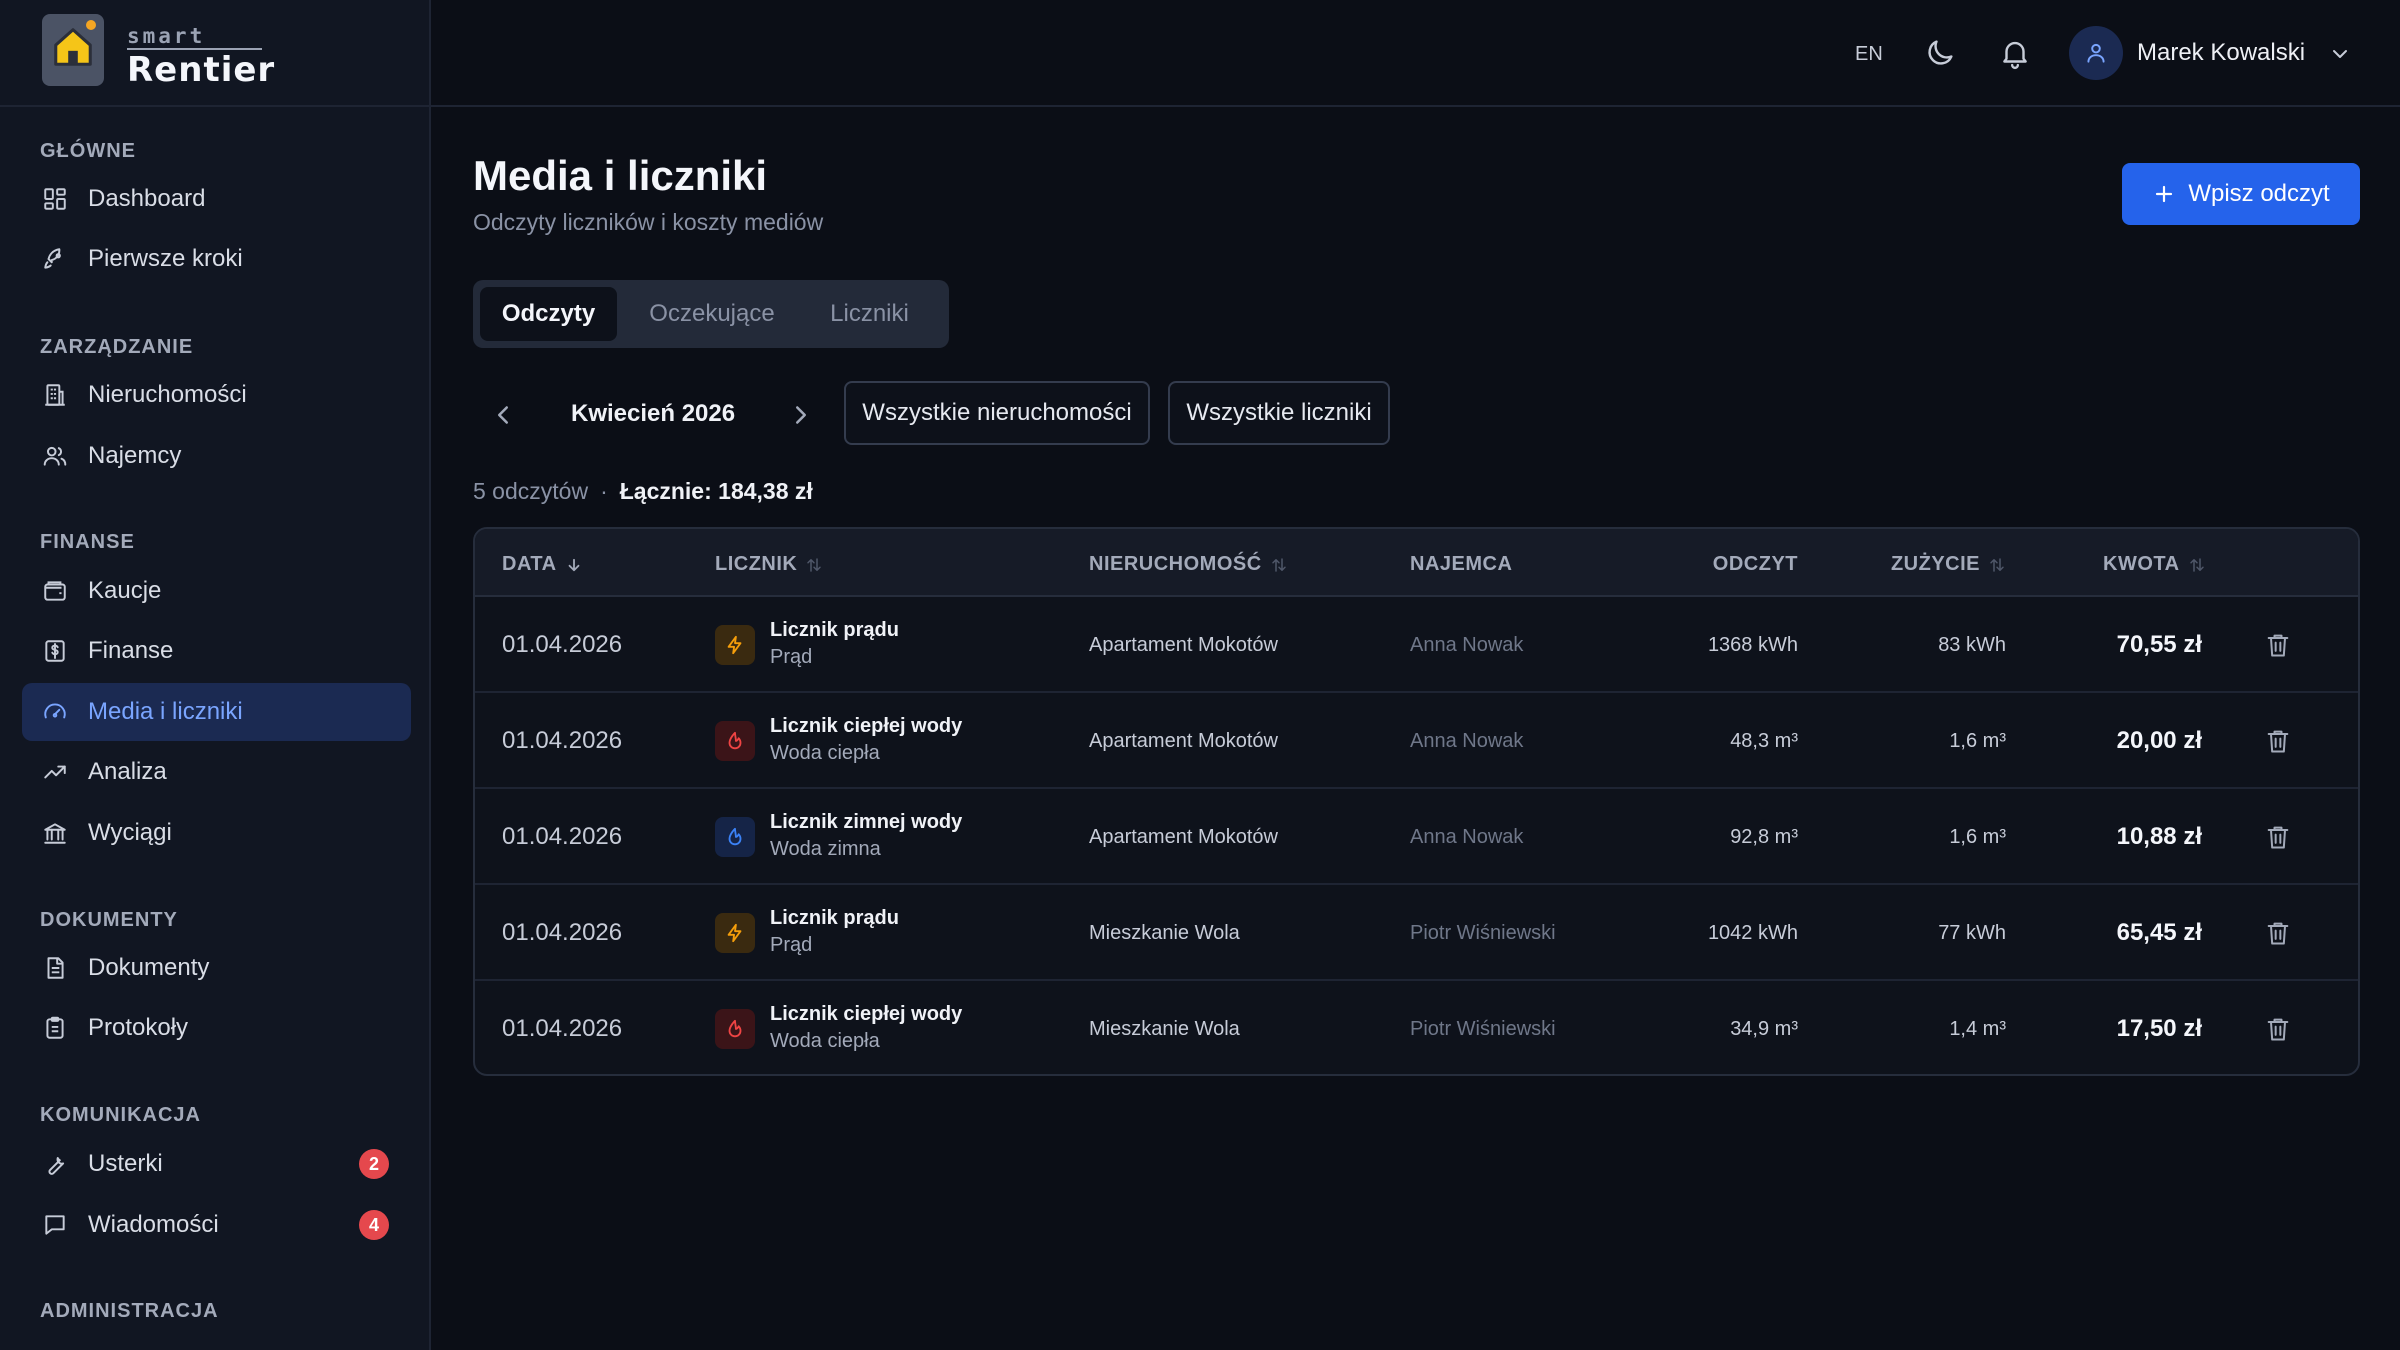 The image size is (2400, 1350). What do you see at coordinates (135, 455) in the screenshot?
I see `sidebar-item-label: Najemcy` at bounding box center [135, 455].